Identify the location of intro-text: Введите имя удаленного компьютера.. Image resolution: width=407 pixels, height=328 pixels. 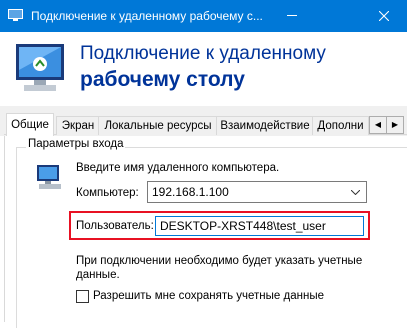
(178, 168).